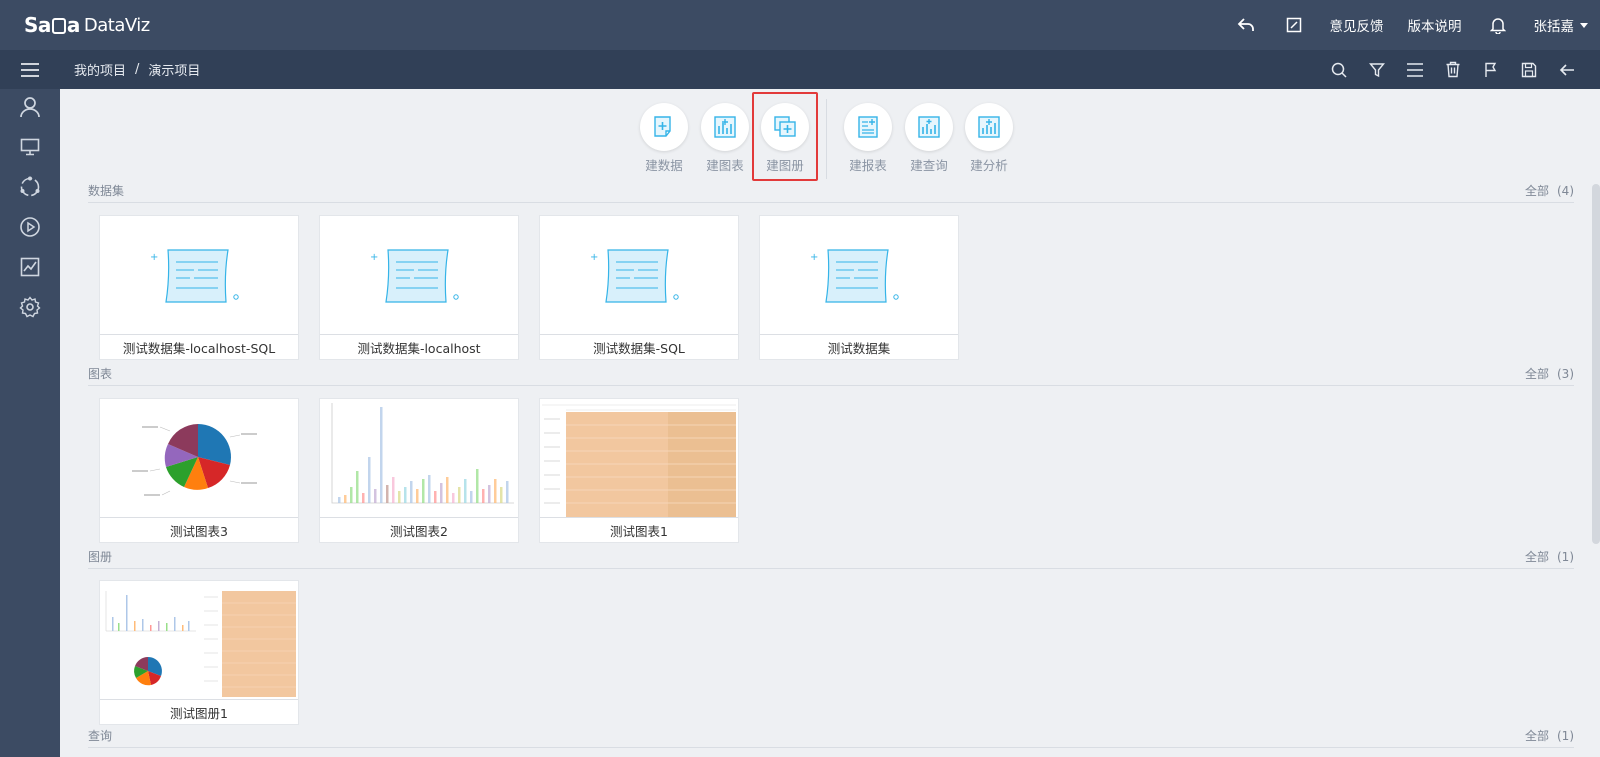 Image resolution: width=1600 pixels, height=757 pixels. Describe the element at coordinates (725, 165) in the screenshot. I see `create-chart-label: 建图表` at that location.